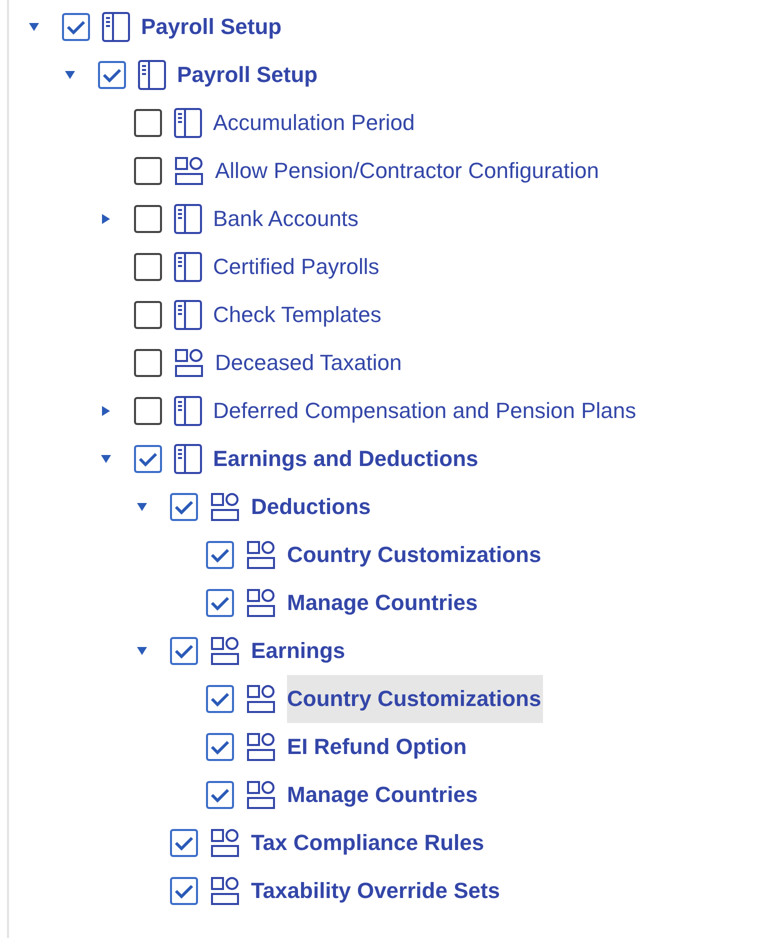  I want to click on tree-item: Check Templates, so click(298, 315).